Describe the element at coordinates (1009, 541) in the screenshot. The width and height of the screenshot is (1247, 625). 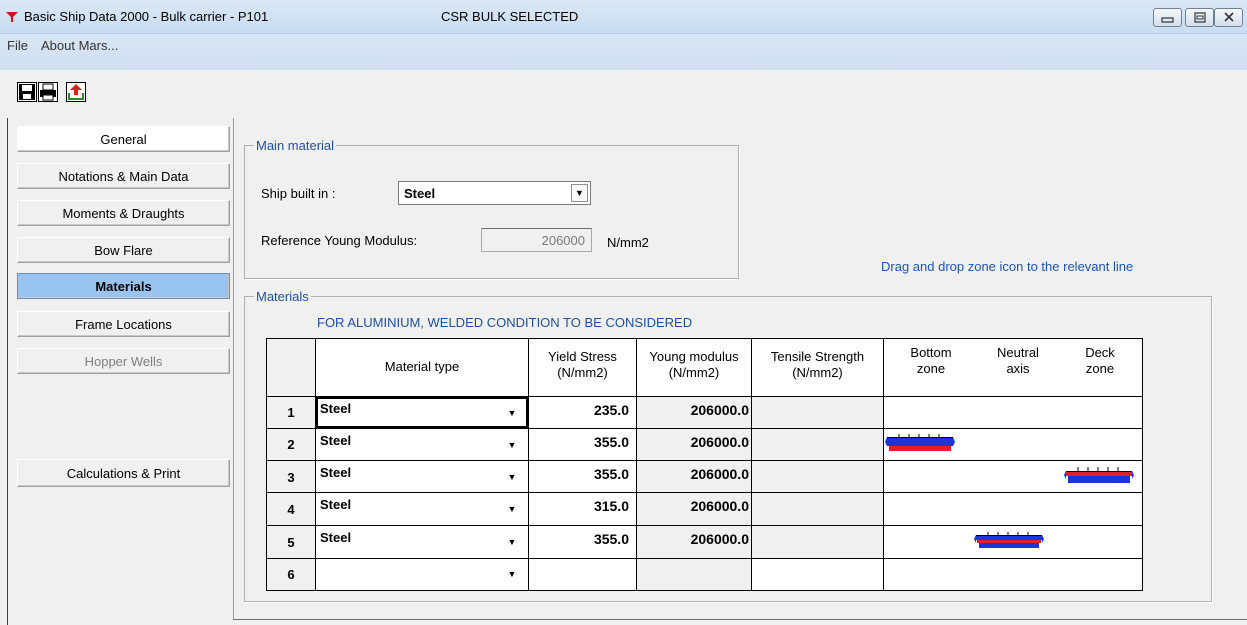
I see `neutral-axis-icon` at that location.